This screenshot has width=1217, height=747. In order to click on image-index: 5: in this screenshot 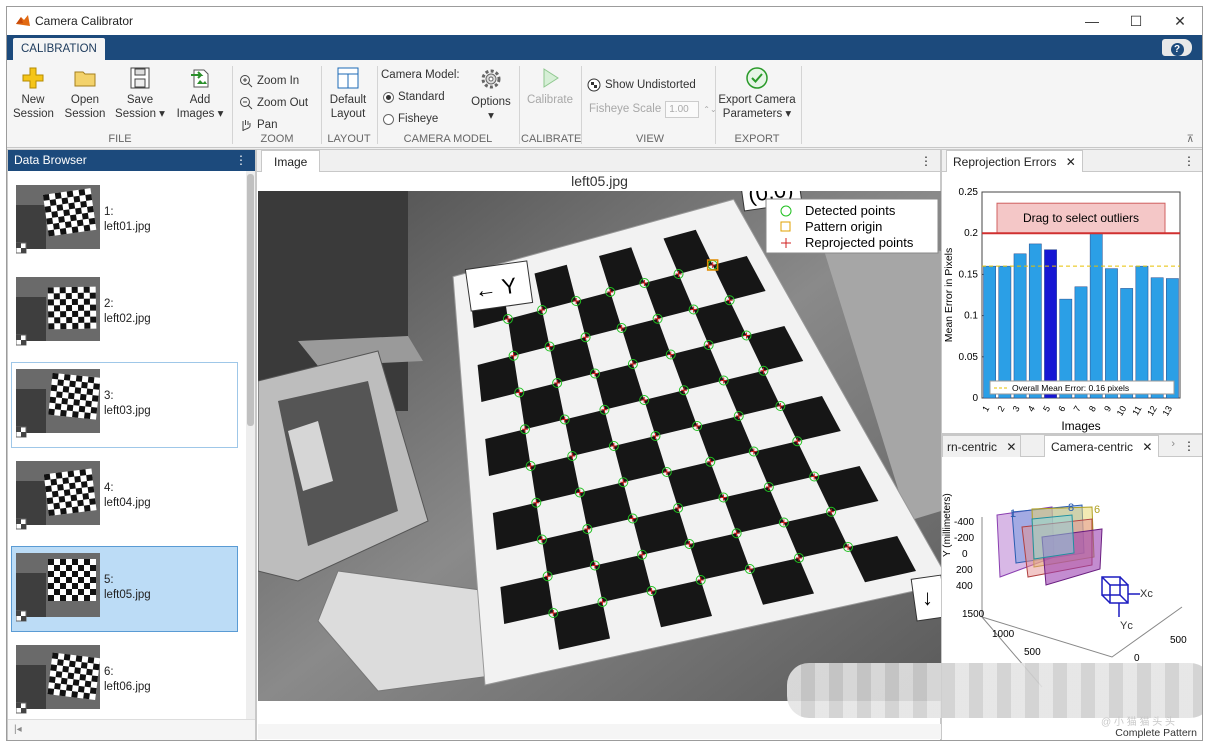, I will do `click(109, 580)`.